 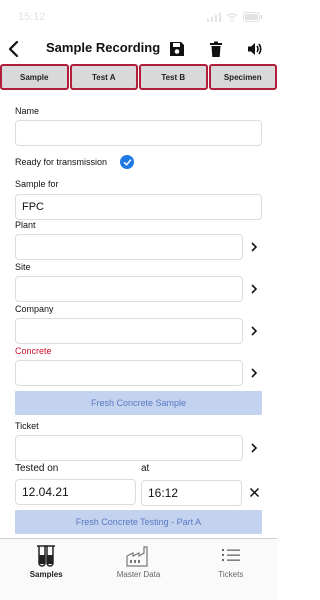 What do you see at coordinates (138, 17) in the screenshot?
I see `status-bar: 15:12` at bounding box center [138, 17].